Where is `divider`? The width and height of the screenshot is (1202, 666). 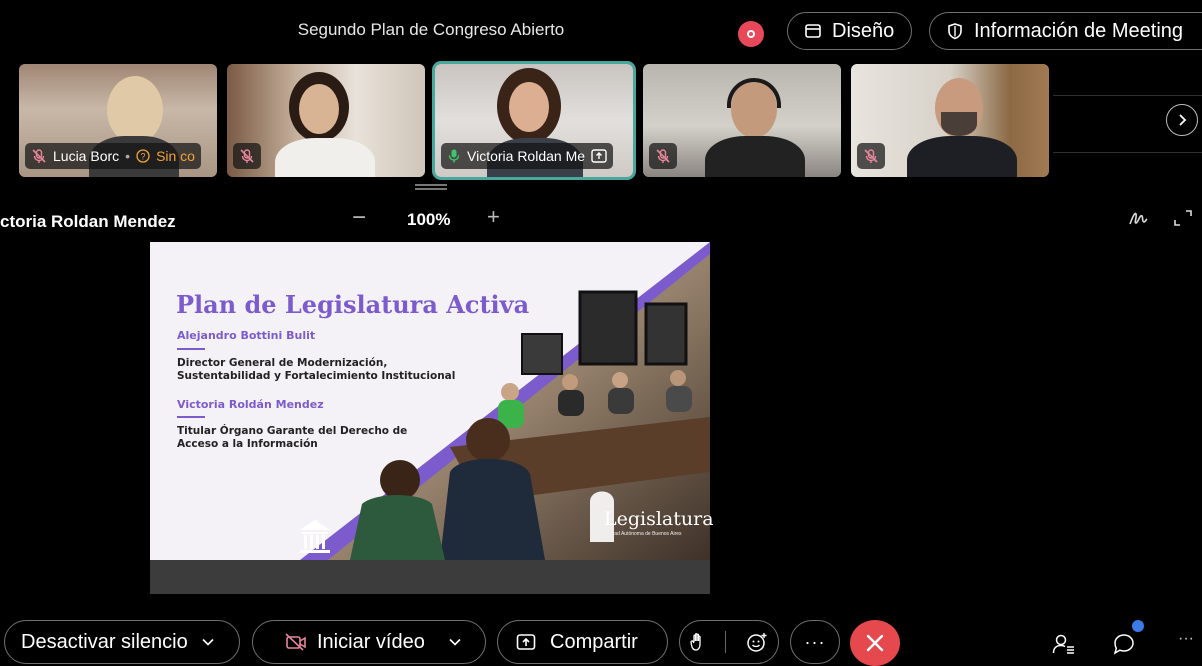 divider is located at coordinates (726, 642).